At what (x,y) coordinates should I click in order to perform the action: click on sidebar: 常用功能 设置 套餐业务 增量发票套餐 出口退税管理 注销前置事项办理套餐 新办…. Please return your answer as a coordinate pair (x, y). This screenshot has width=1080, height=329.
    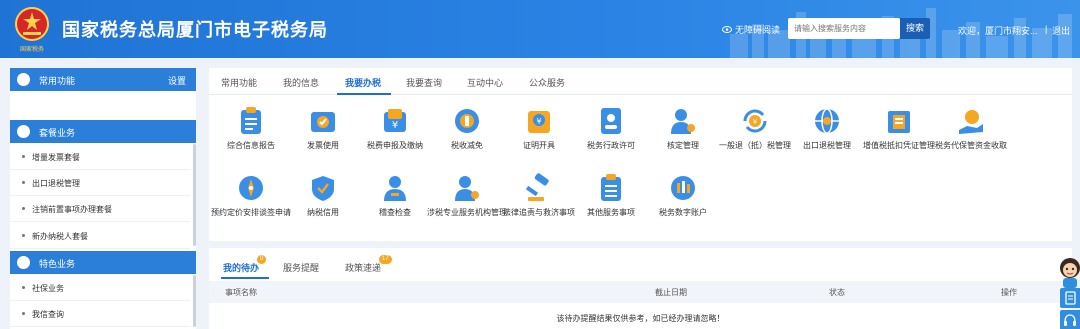
    Looking at the image, I should click on (103, 198).